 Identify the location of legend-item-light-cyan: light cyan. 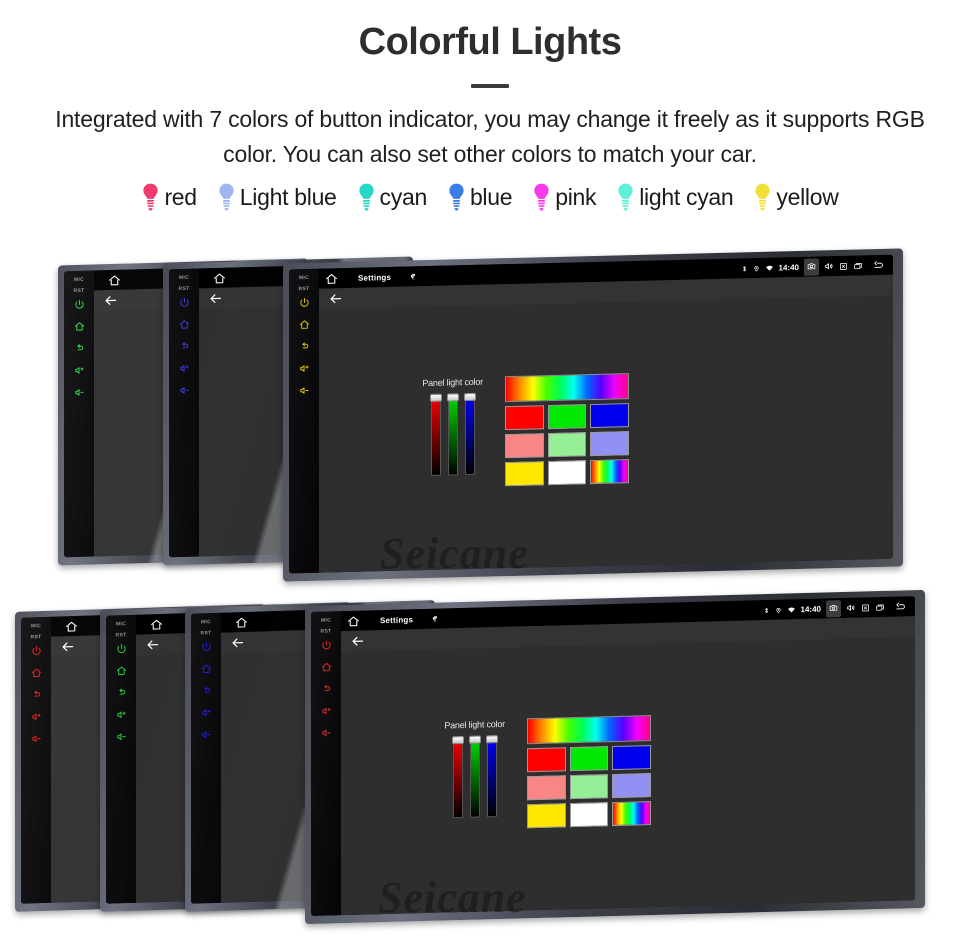
(675, 197).